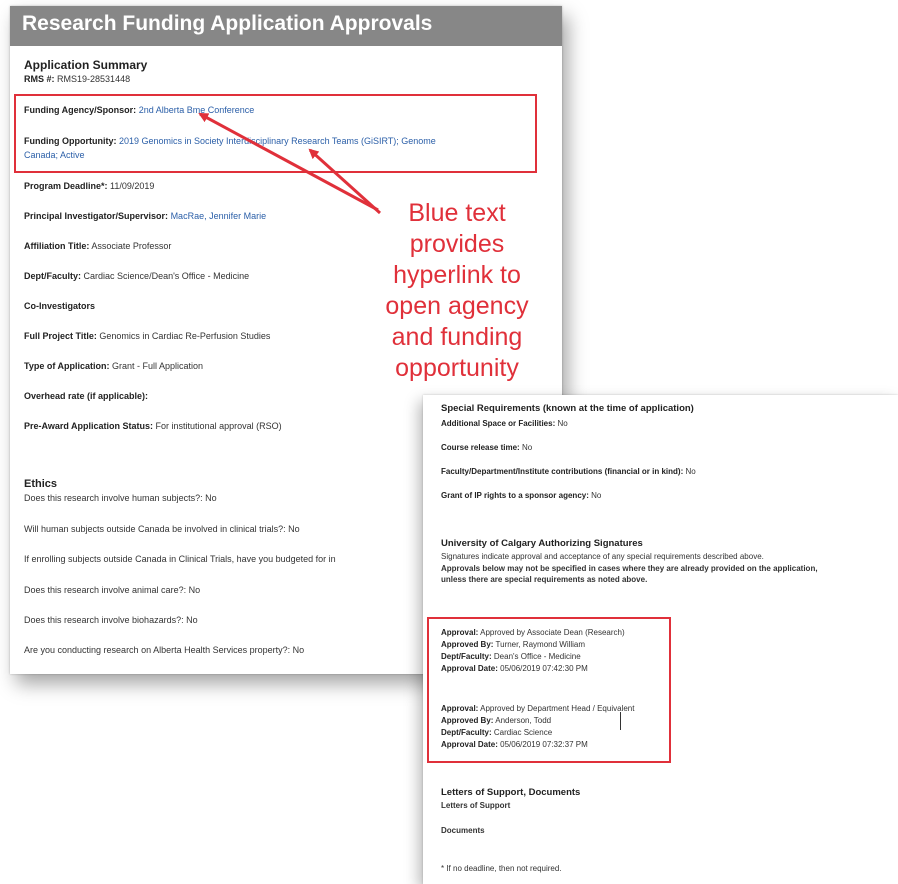 This screenshot has height=884, width=898. What do you see at coordinates (498, 423) in the screenshot?
I see `space-label: Additional Space or Facilities:` at bounding box center [498, 423].